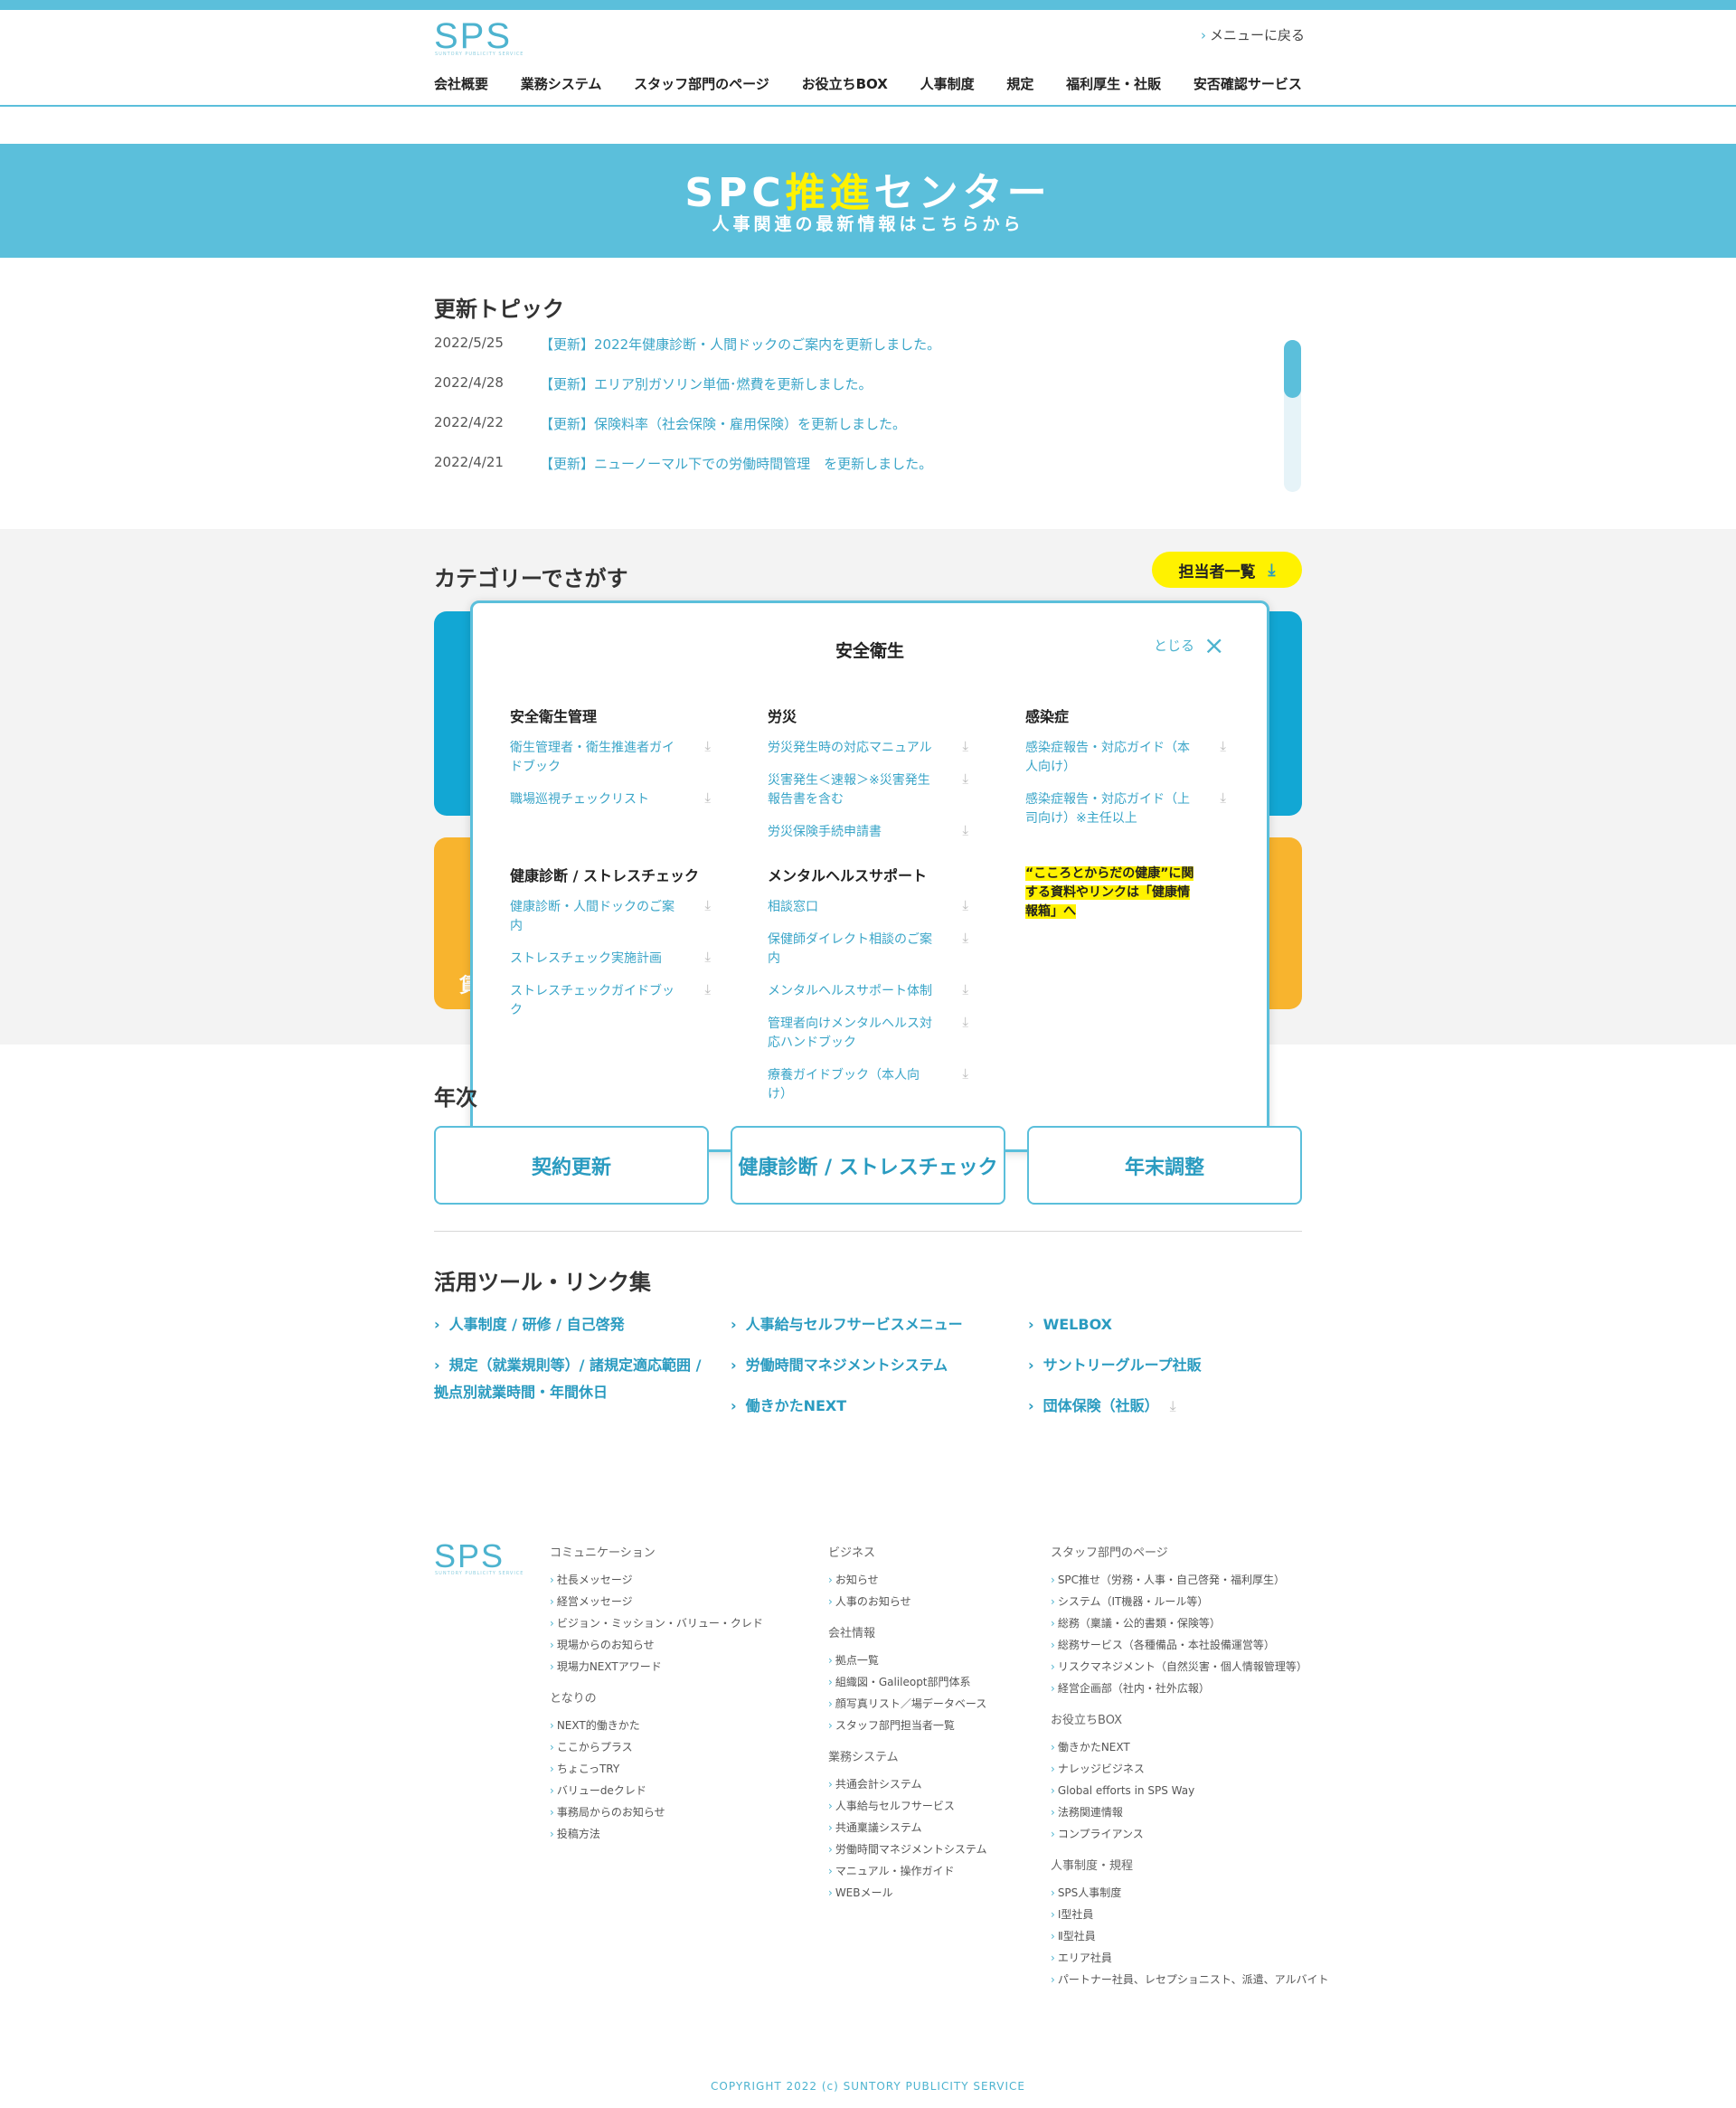 This screenshot has width=1736, height=2108. What do you see at coordinates (461, 83) in the screenshot?
I see `nav-item-company: 会社概要` at bounding box center [461, 83].